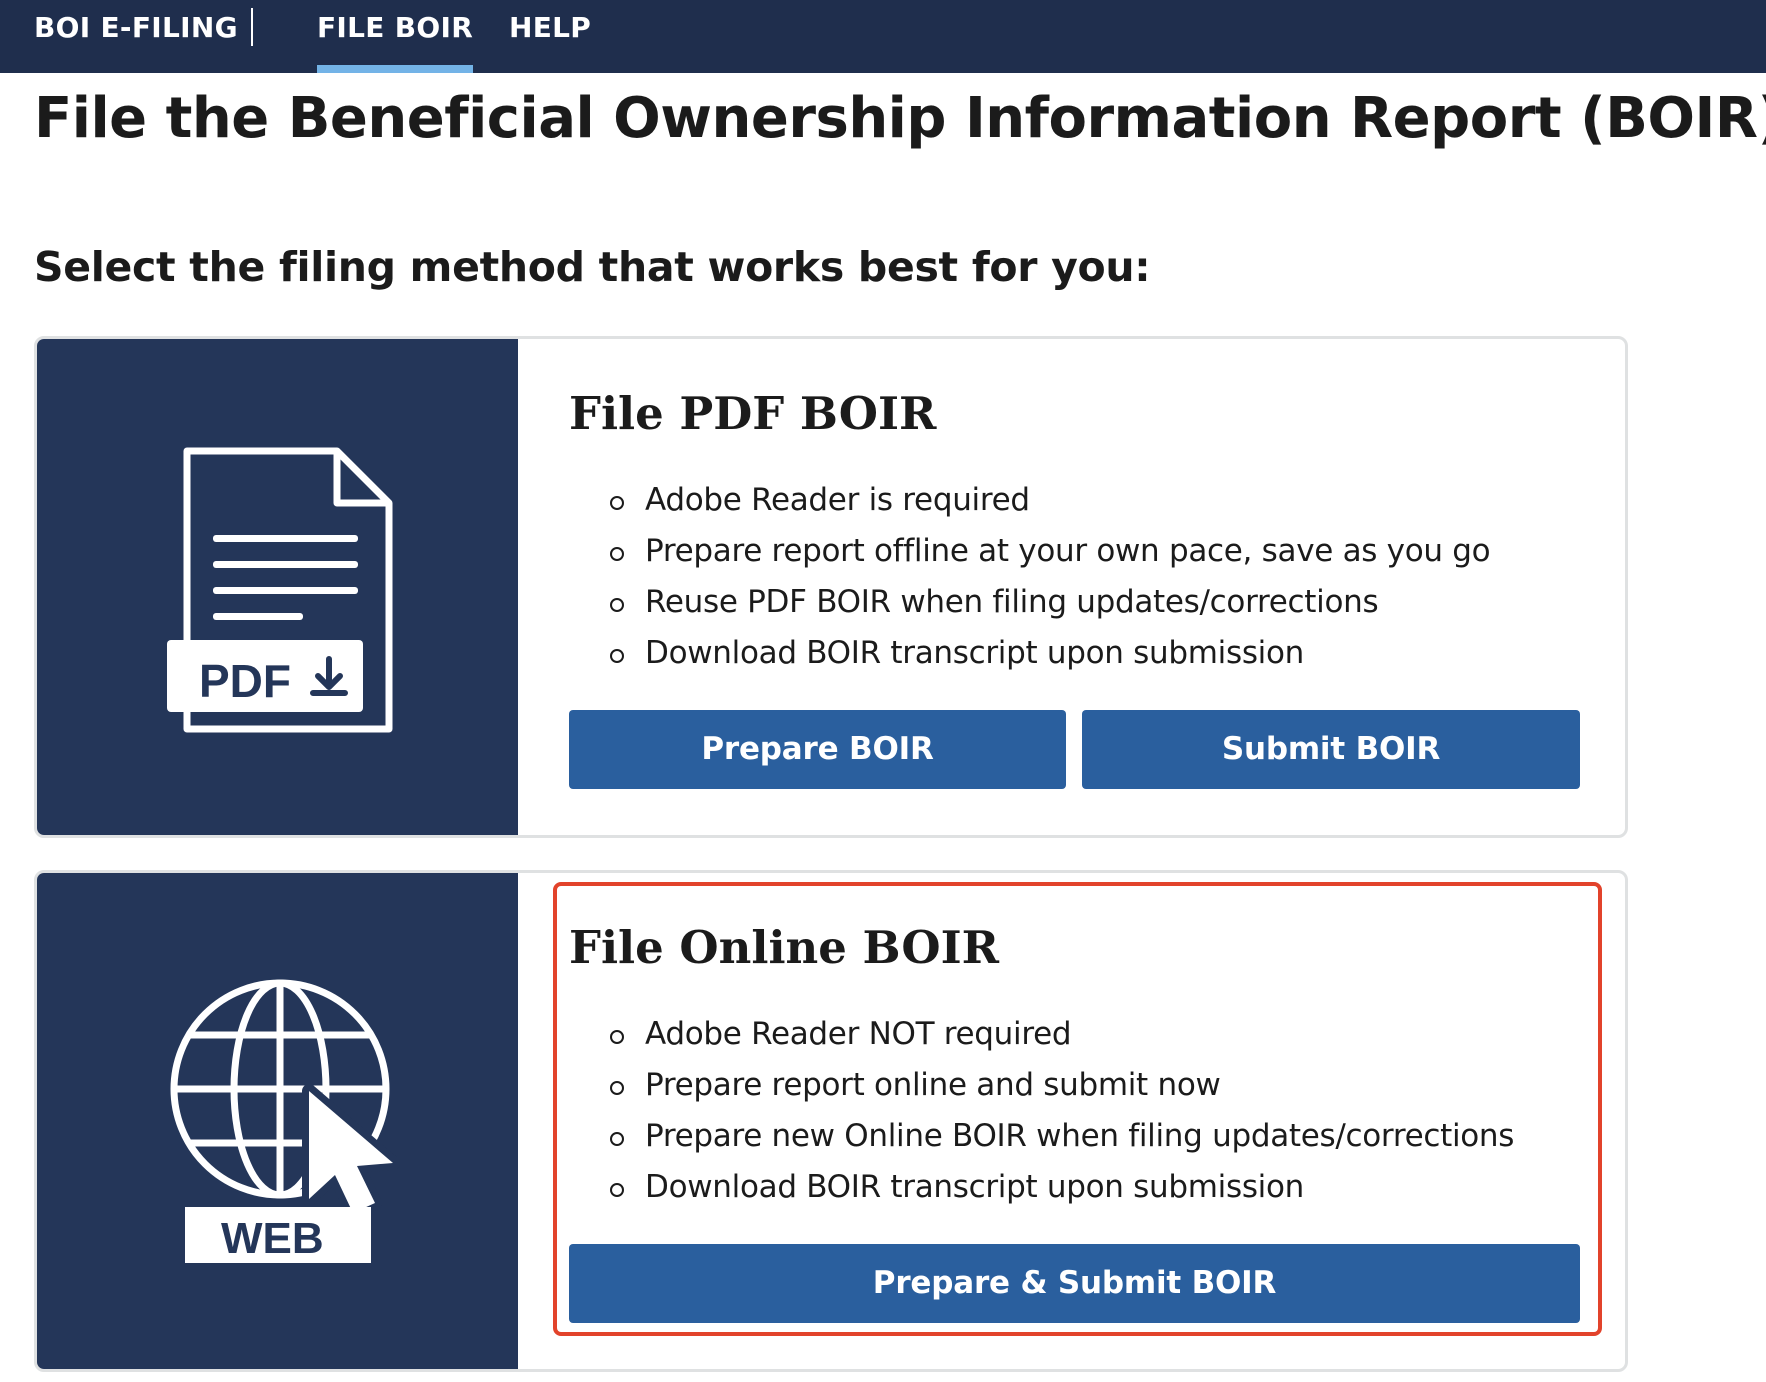  What do you see at coordinates (245, 681) in the screenshot?
I see `pdf-icon-label: PDF` at bounding box center [245, 681].